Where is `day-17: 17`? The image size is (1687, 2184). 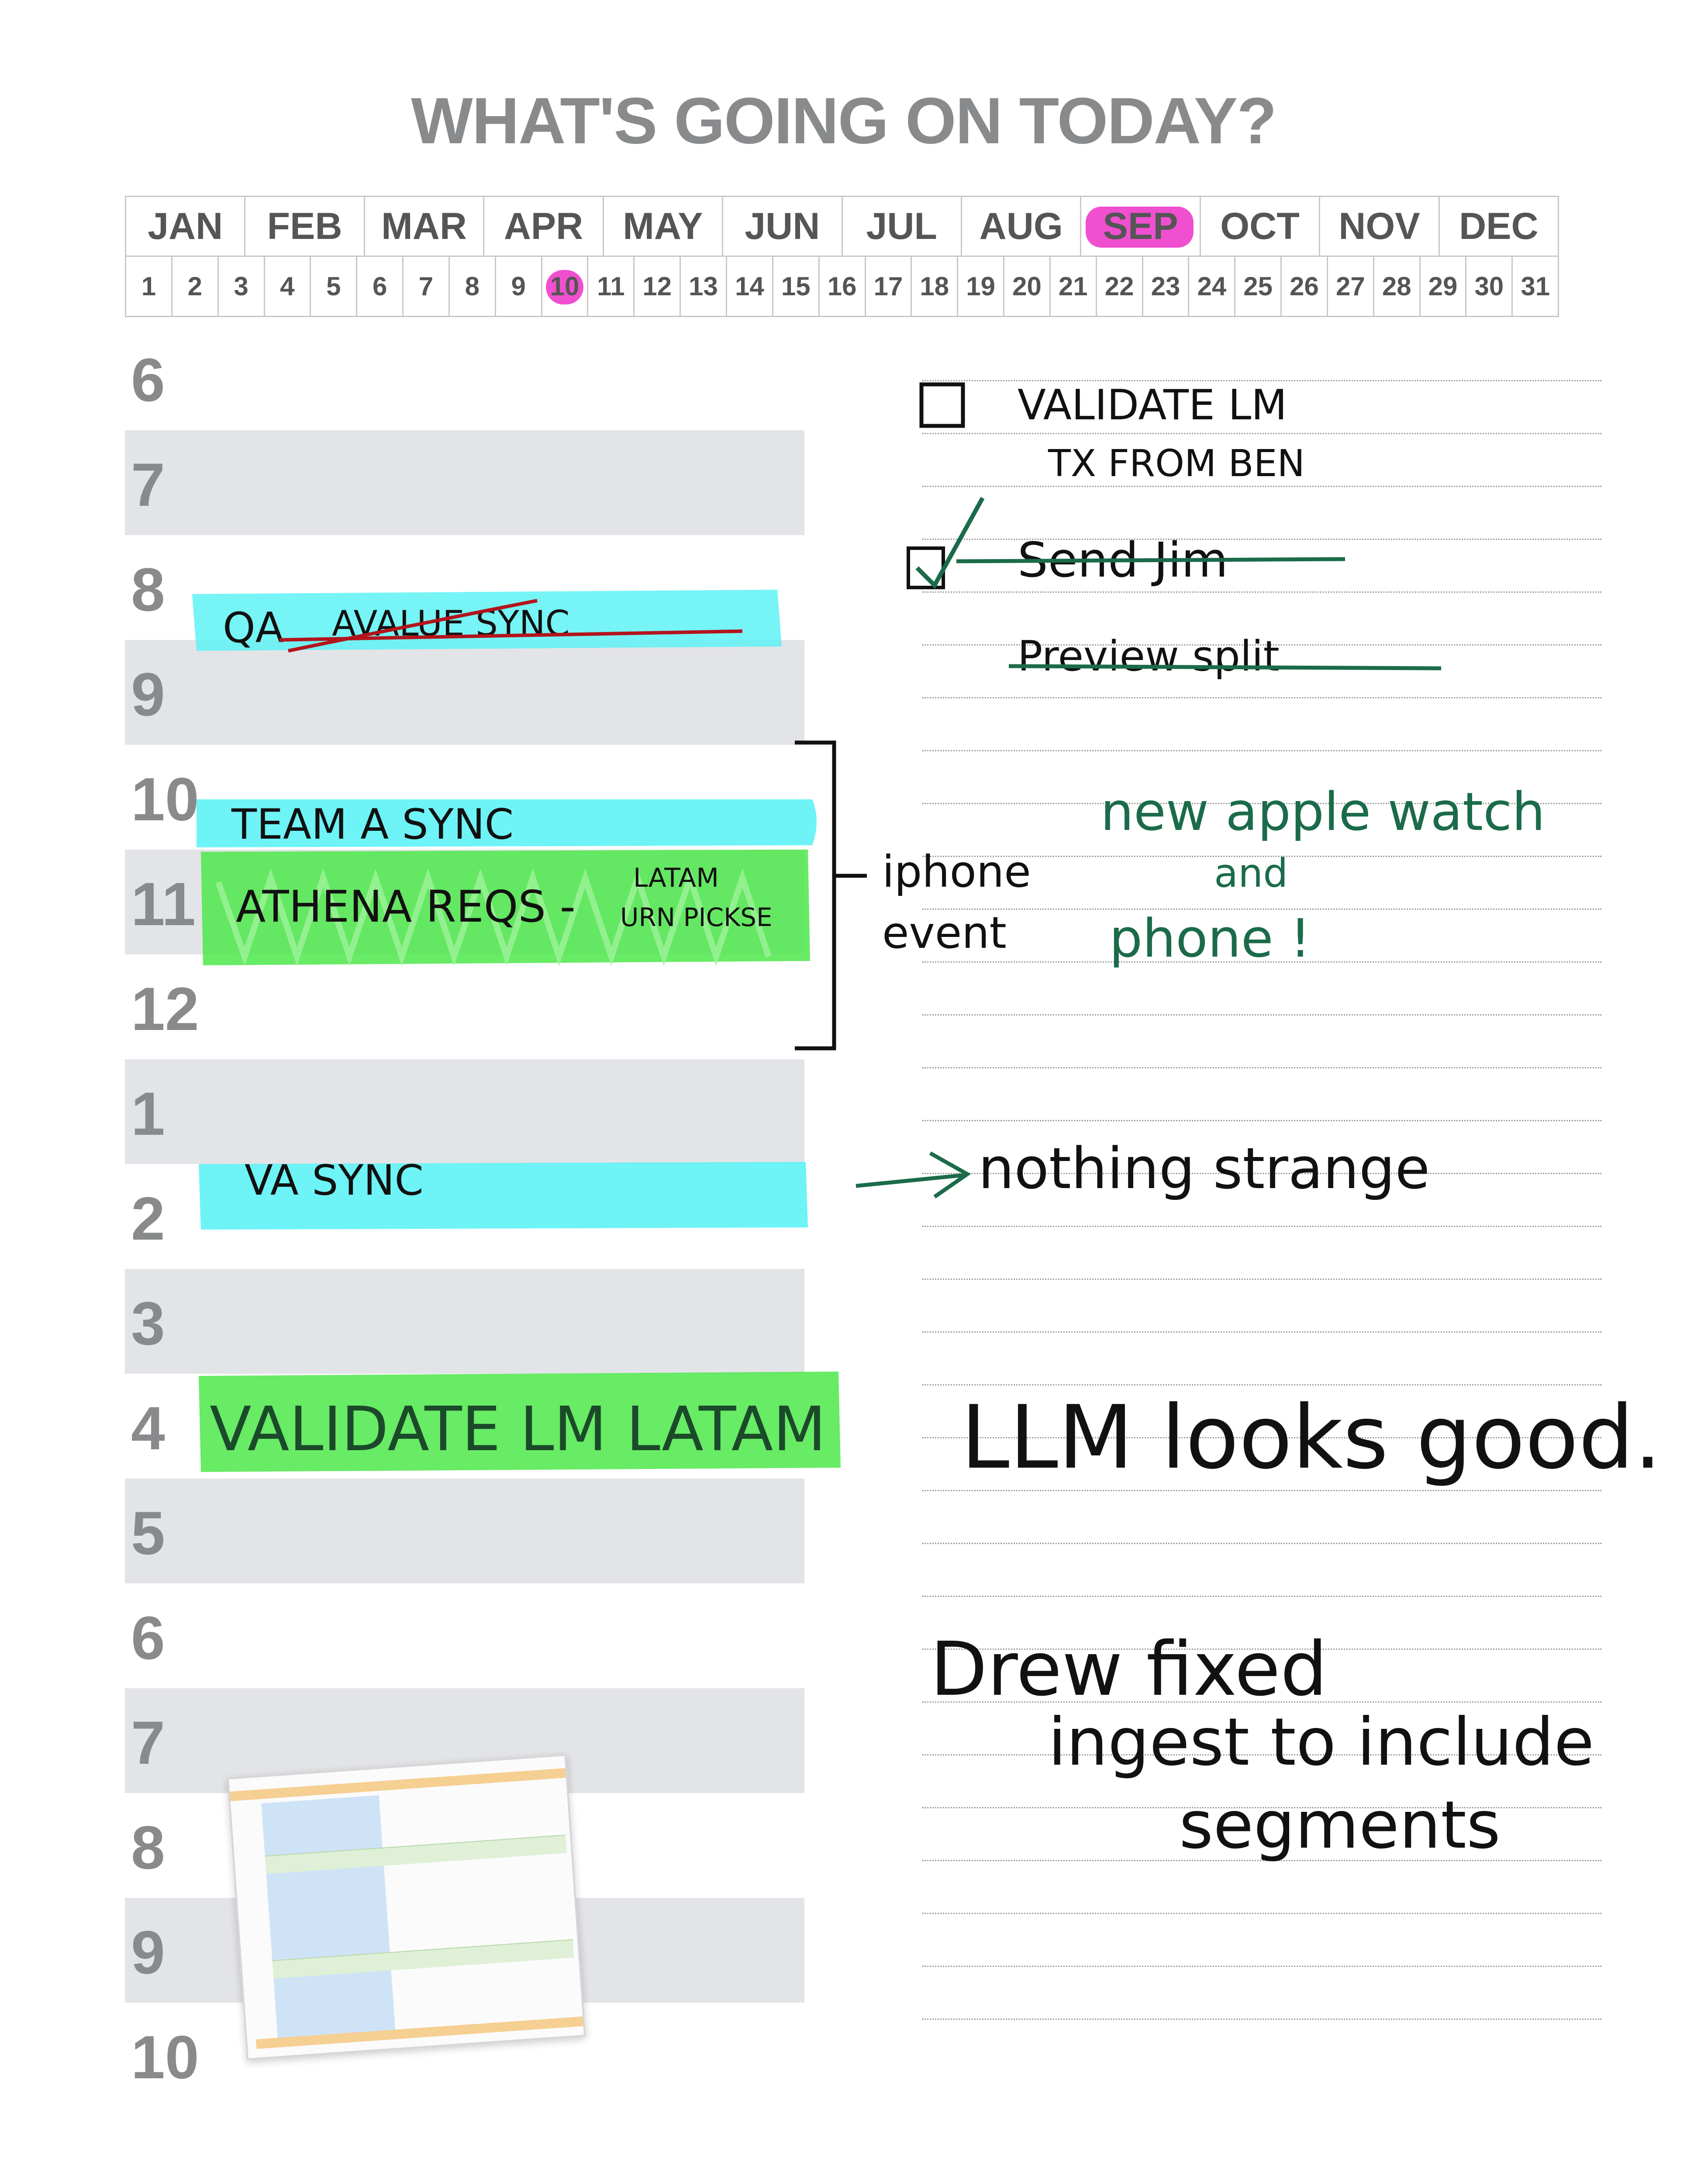 day-17: 17 is located at coordinates (889, 286).